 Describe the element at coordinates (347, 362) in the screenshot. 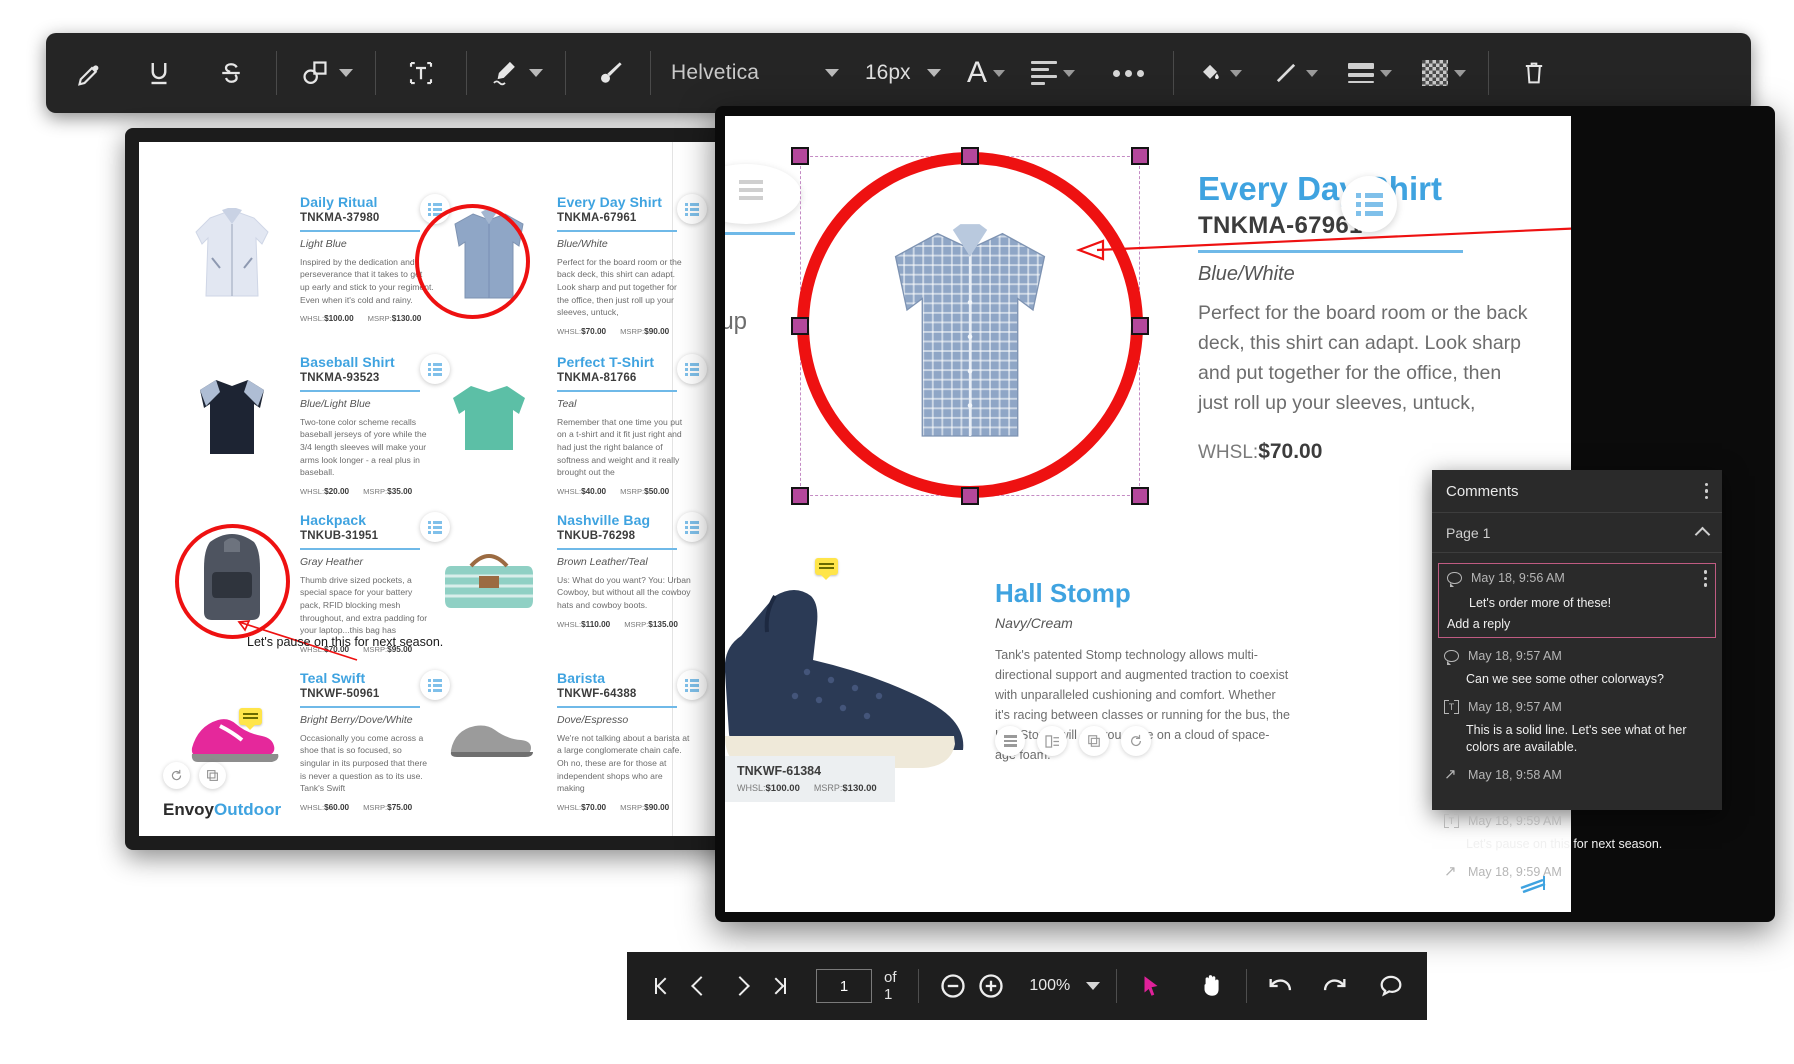

I see `product-title: Baseball Shirt` at that location.